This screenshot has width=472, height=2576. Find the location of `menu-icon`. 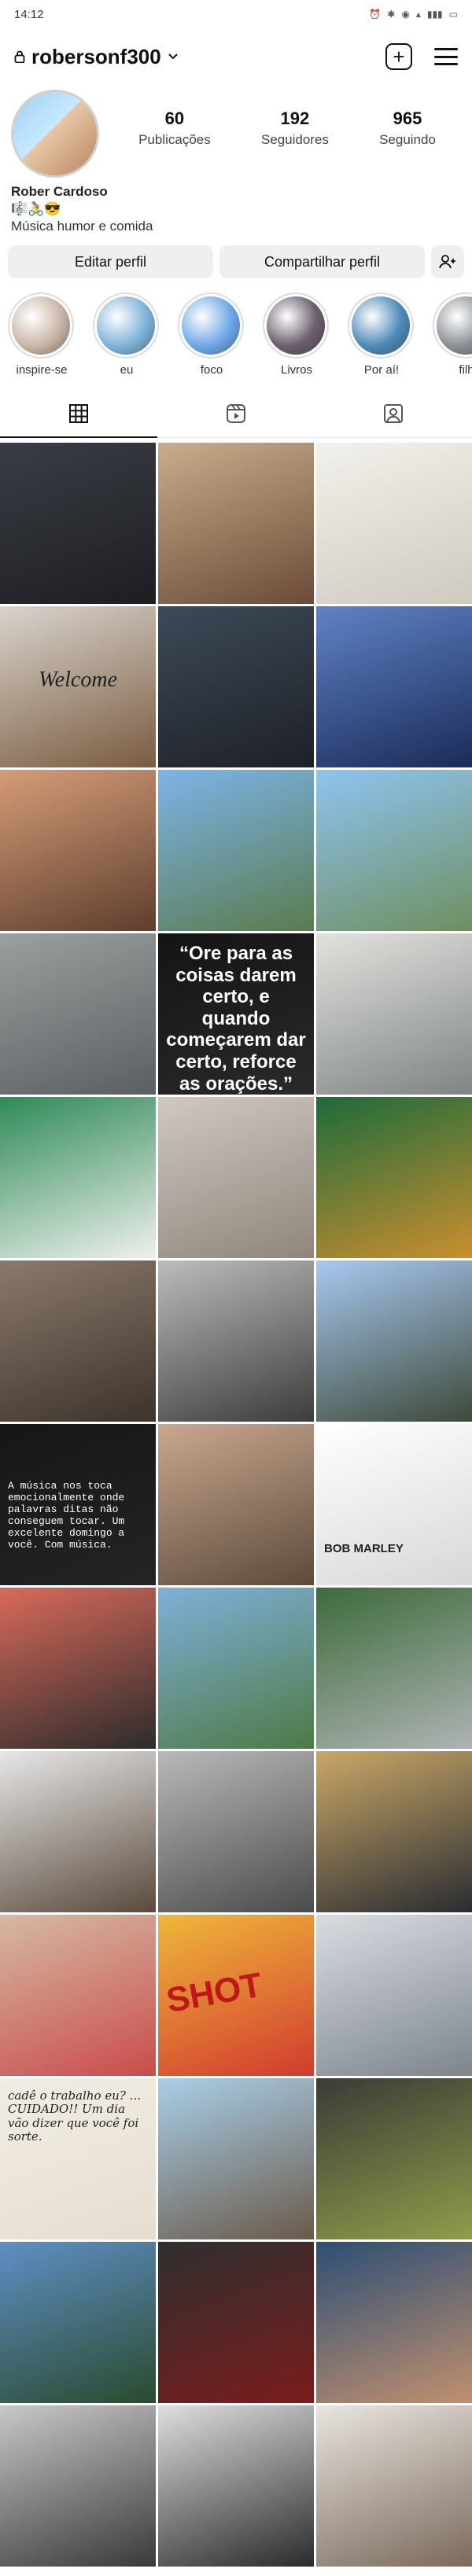

menu-icon is located at coordinates (446, 56).